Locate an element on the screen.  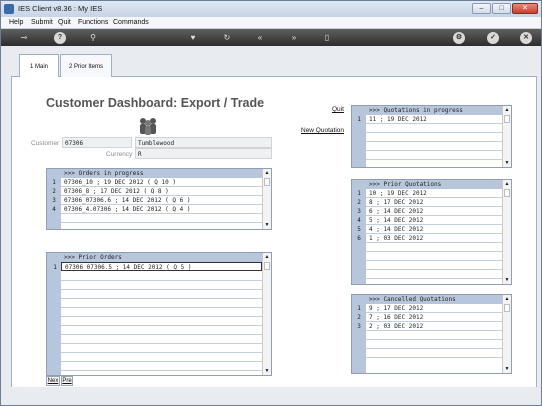
row-text: 5 ; 14 DEC 2012 is located at coordinates (396, 220).